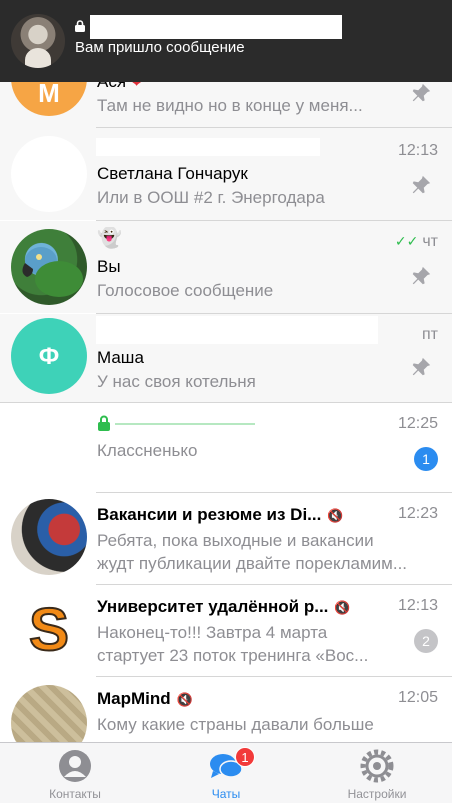  I want to click on unread-badge: 1, so click(426, 459).